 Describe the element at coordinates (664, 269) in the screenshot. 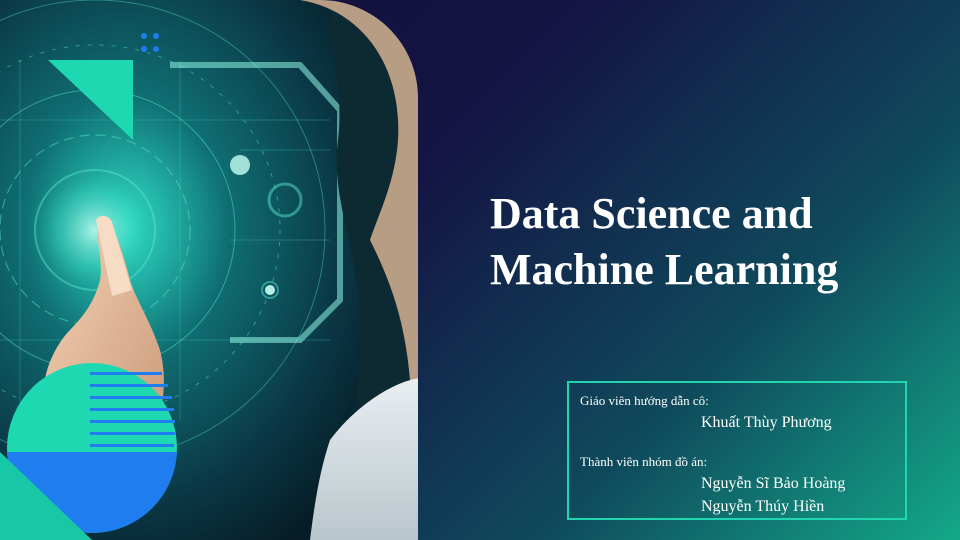

I see `title-line-2: Machine Learning` at that location.